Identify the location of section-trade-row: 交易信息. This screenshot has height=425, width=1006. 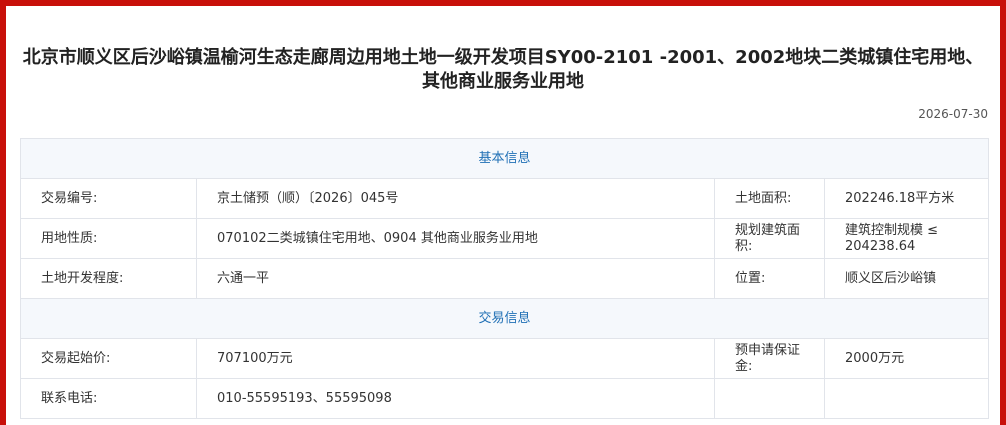
(504, 318).